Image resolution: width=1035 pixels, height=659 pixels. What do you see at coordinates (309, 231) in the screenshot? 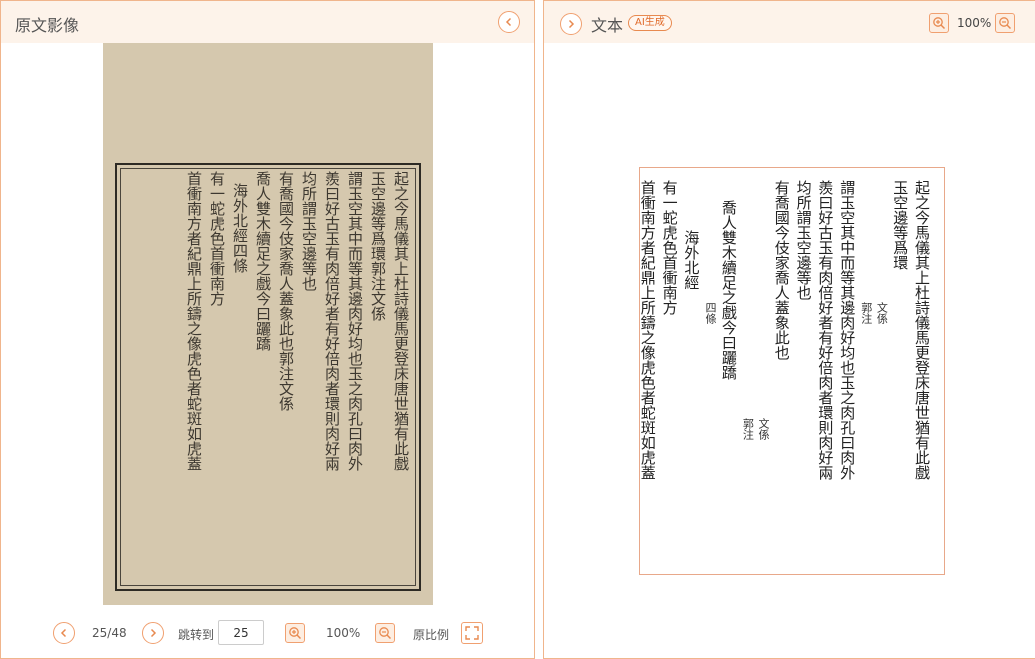
I see `scan-column: 均所謂玉空邊等也` at bounding box center [309, 231].